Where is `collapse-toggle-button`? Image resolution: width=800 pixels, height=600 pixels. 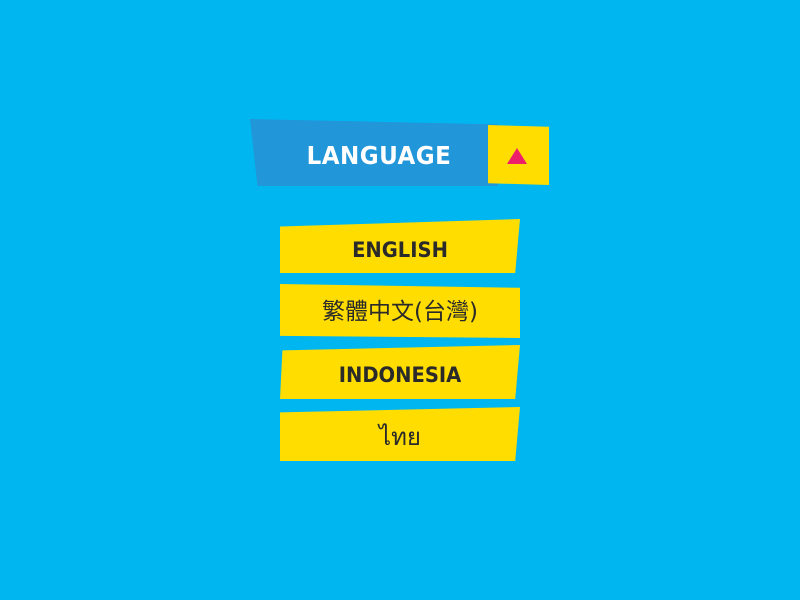 collapse-toggle-button is located at coordinates (518, 155).